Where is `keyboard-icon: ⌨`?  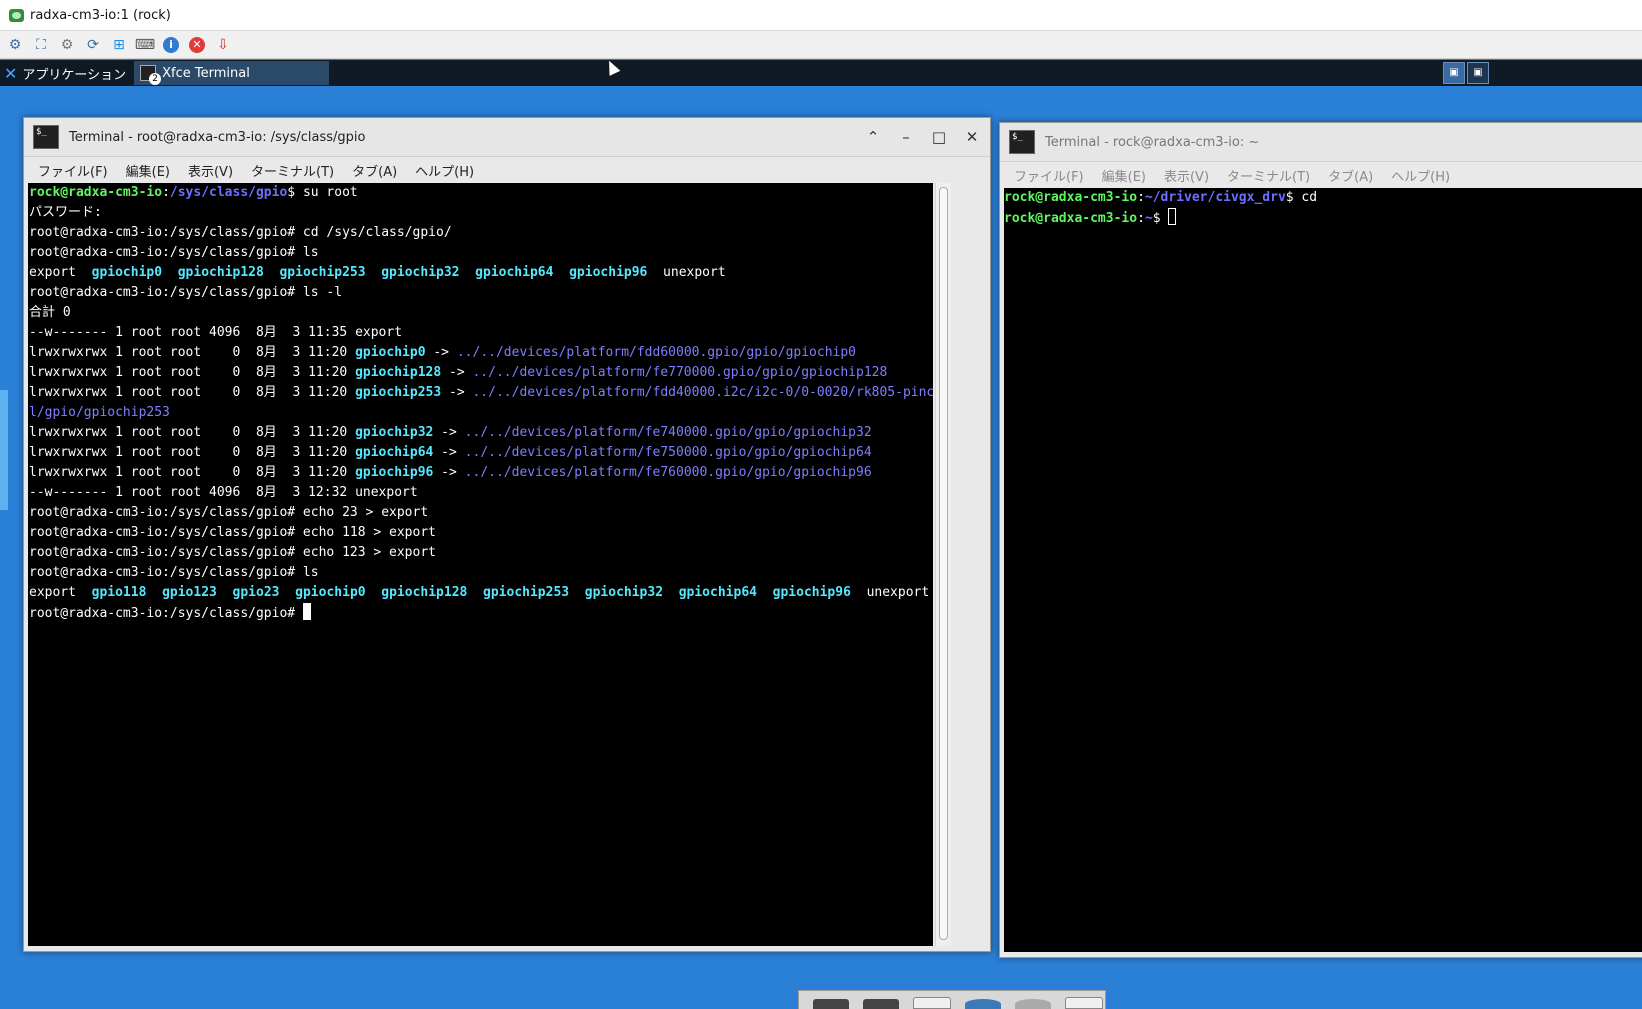
keyboard-icon: ⌨ is located at coordinates (145, 45).